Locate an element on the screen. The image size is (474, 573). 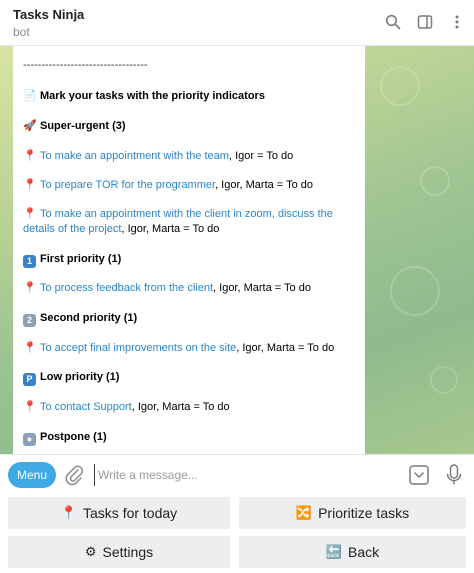
gear-icon: ⚙ is located at coordinates (90, 551).